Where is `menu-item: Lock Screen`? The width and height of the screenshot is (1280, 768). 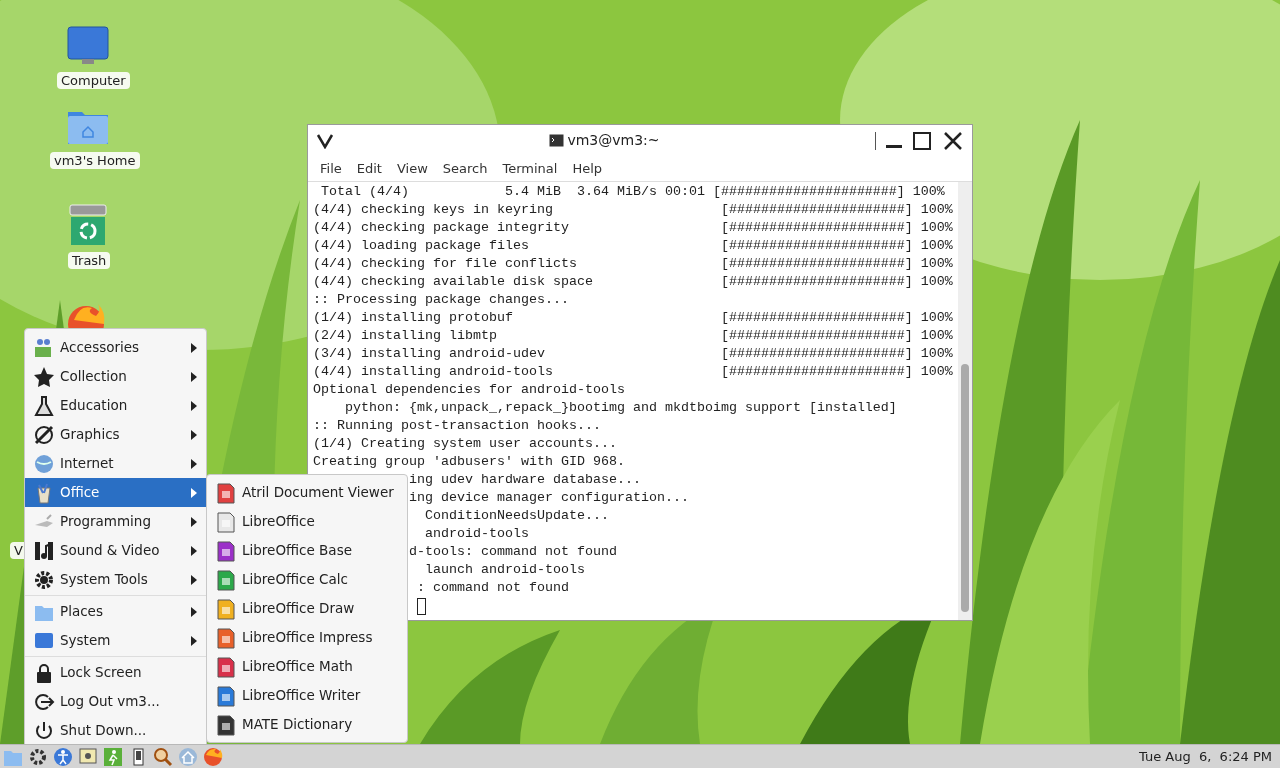 menu-item: Lock Screen is located at coordinates (115, 672).